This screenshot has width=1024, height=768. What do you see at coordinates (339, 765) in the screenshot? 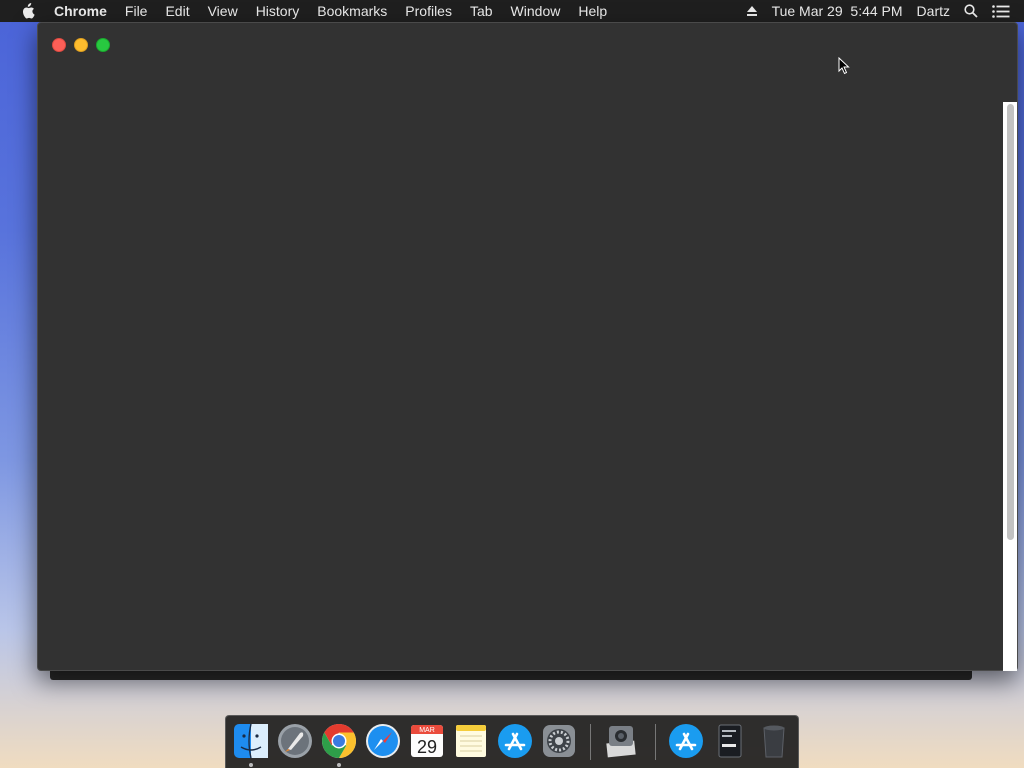
I see `chrome-running-indicator` at bounding box center [339, 765].